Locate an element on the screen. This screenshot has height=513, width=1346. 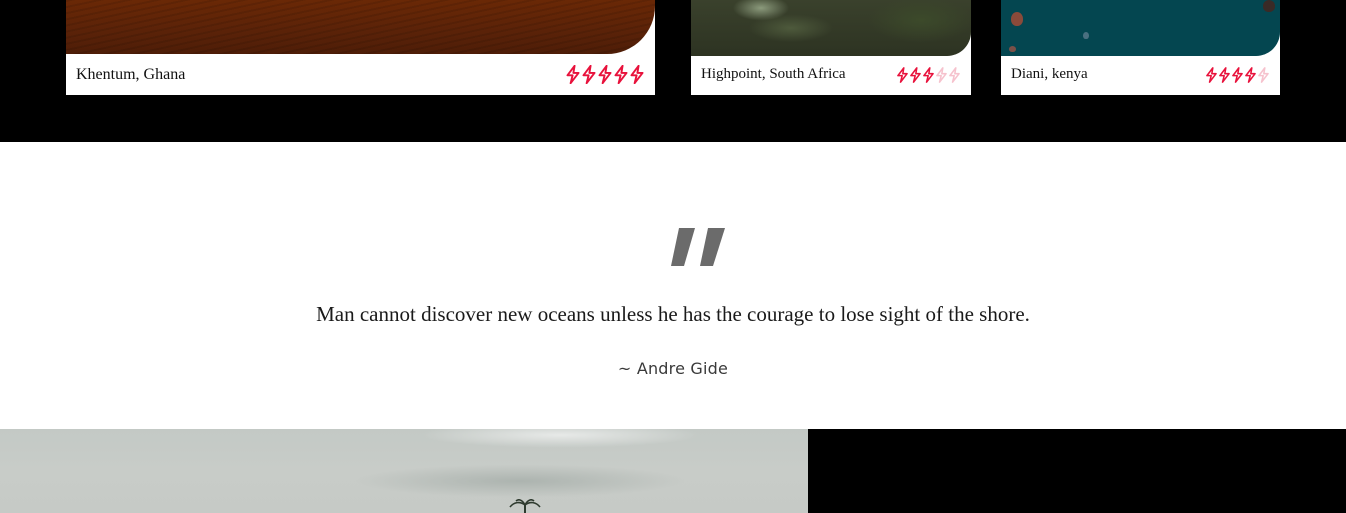
destination-caption: Highpoint, South Africa is located at coordinates (831, 74).